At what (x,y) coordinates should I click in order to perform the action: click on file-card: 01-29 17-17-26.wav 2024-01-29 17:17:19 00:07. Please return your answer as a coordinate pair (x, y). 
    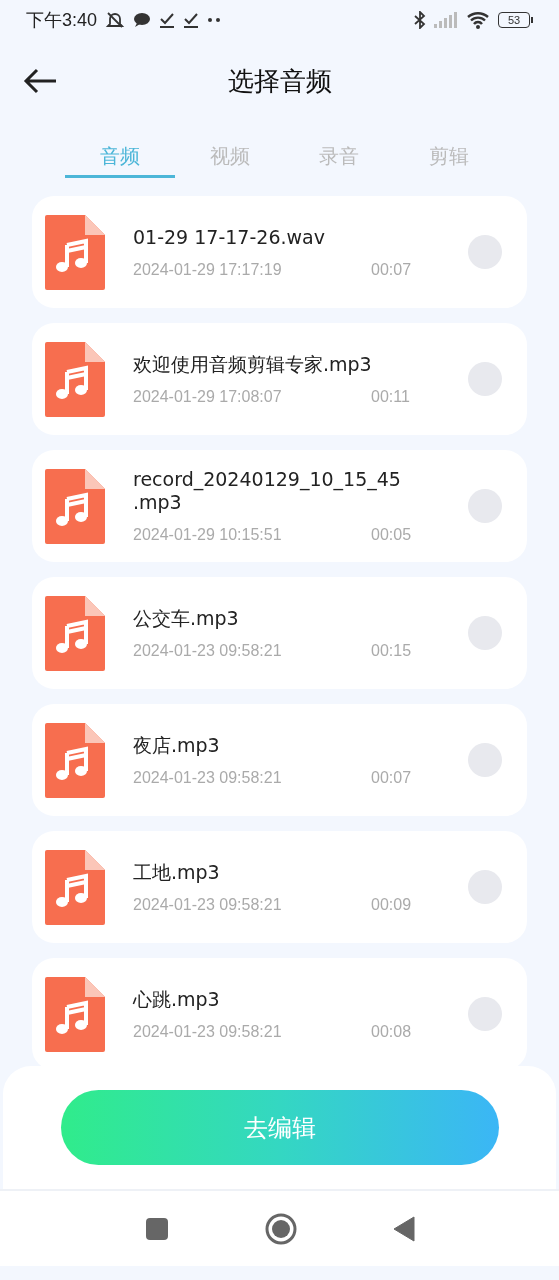
    Looking at the image, I should click on (279, 252).